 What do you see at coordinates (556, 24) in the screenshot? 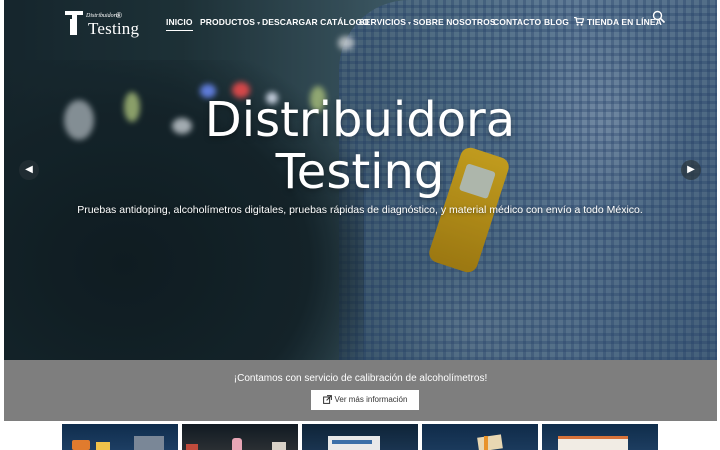
I see `nav-item-blog: BLOG` at bounding box center [556, 24].